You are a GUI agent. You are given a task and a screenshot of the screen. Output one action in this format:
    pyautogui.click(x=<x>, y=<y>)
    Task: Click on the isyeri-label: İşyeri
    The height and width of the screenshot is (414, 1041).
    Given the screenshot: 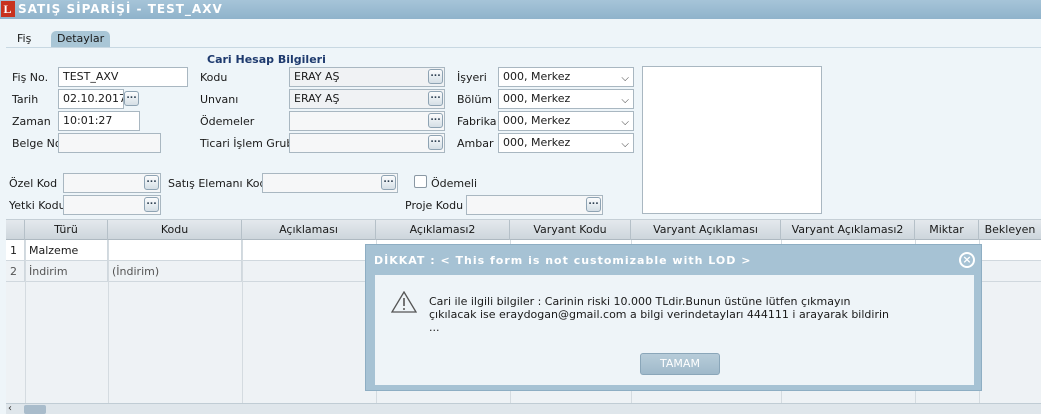 What is the action you would take?
    pyautogui.click(x=472, y=77)
    